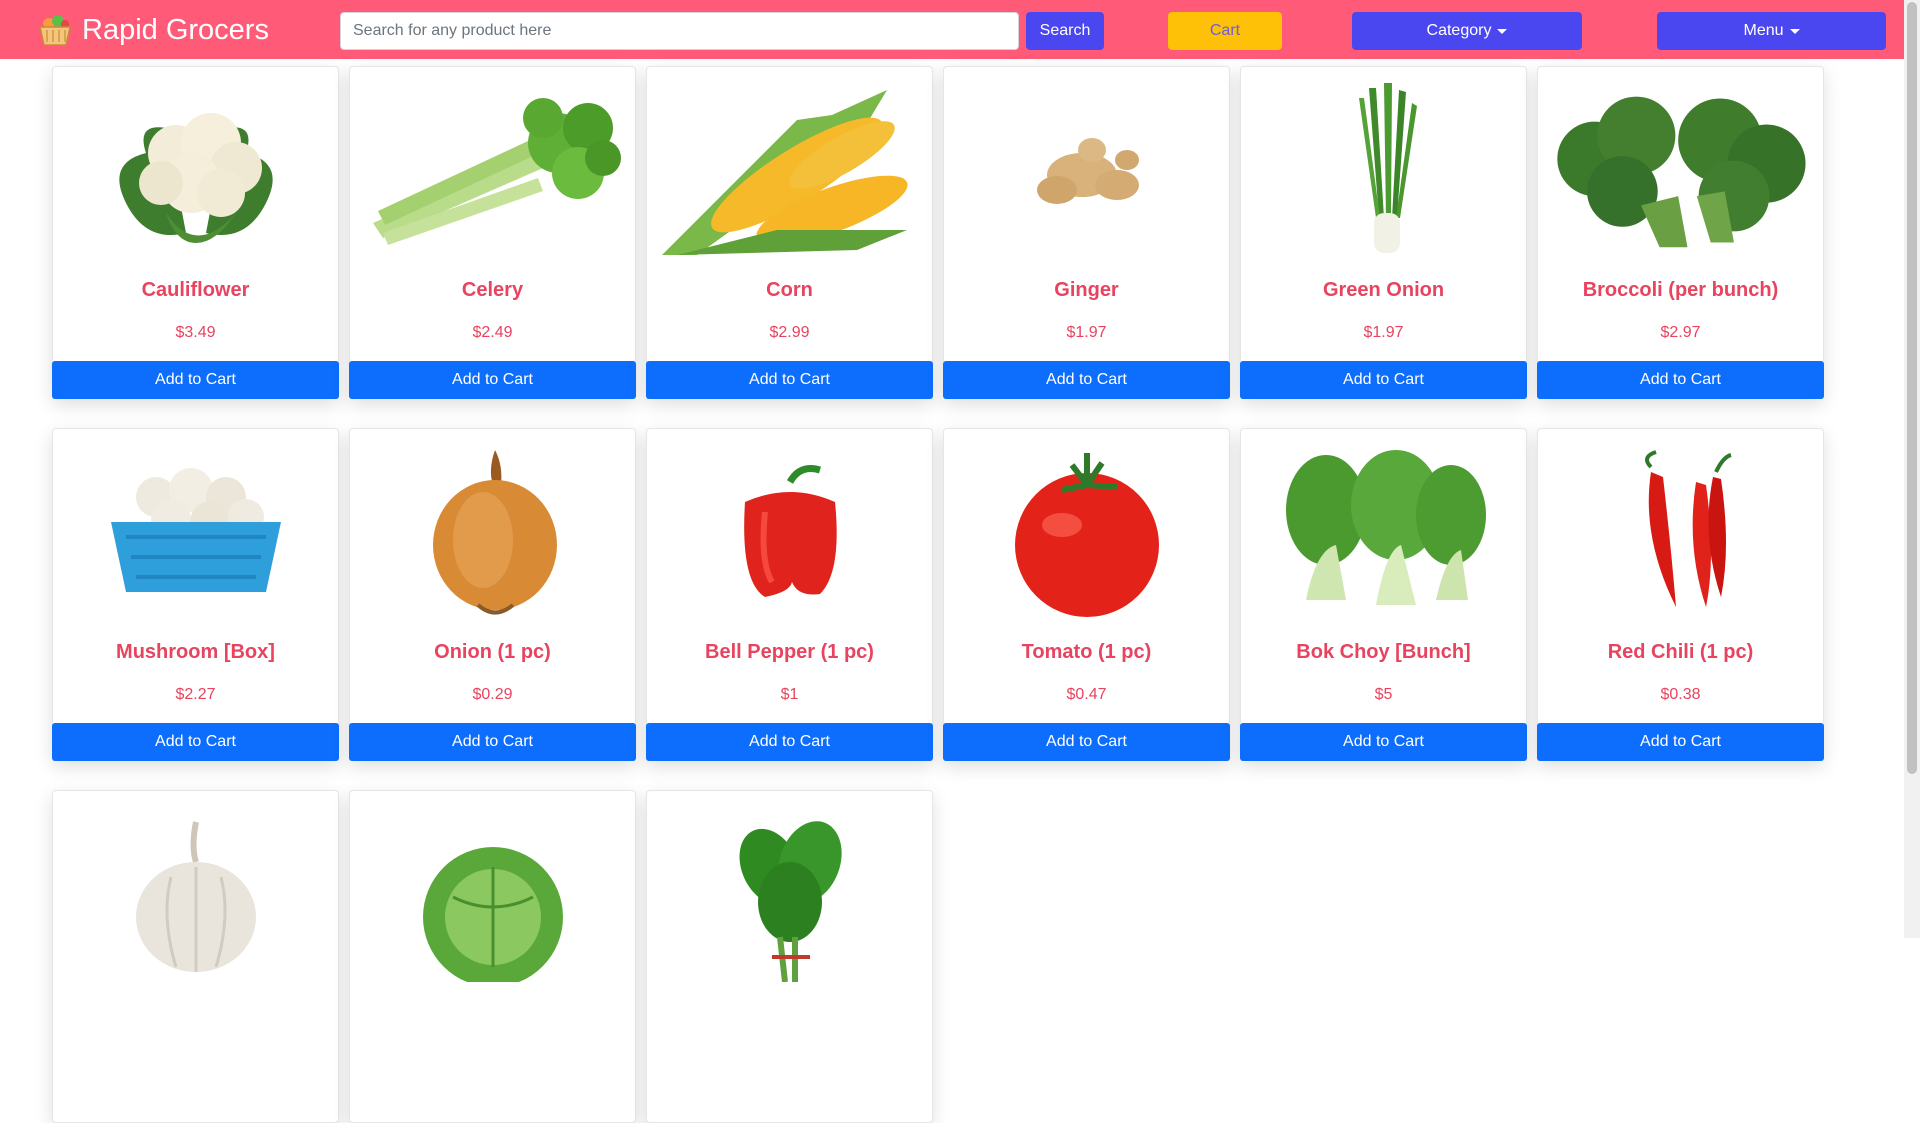 This screenshot has width=1920, height=1123. I want to click on product-card: Bok Choy [Bunch] $5 Add to Cart, so click(1383, 594).